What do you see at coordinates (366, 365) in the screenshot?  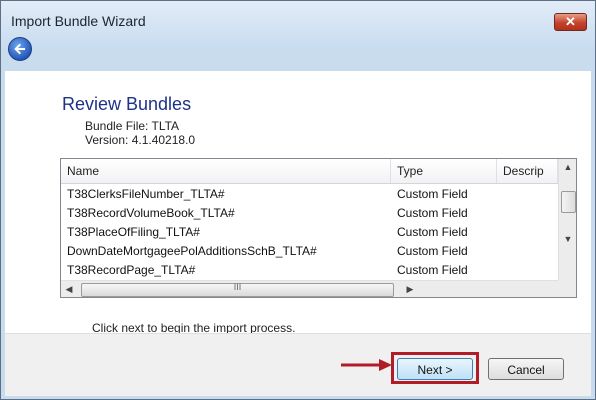 I see `annotation-arrow-icon` at bounding box center [366, 365].